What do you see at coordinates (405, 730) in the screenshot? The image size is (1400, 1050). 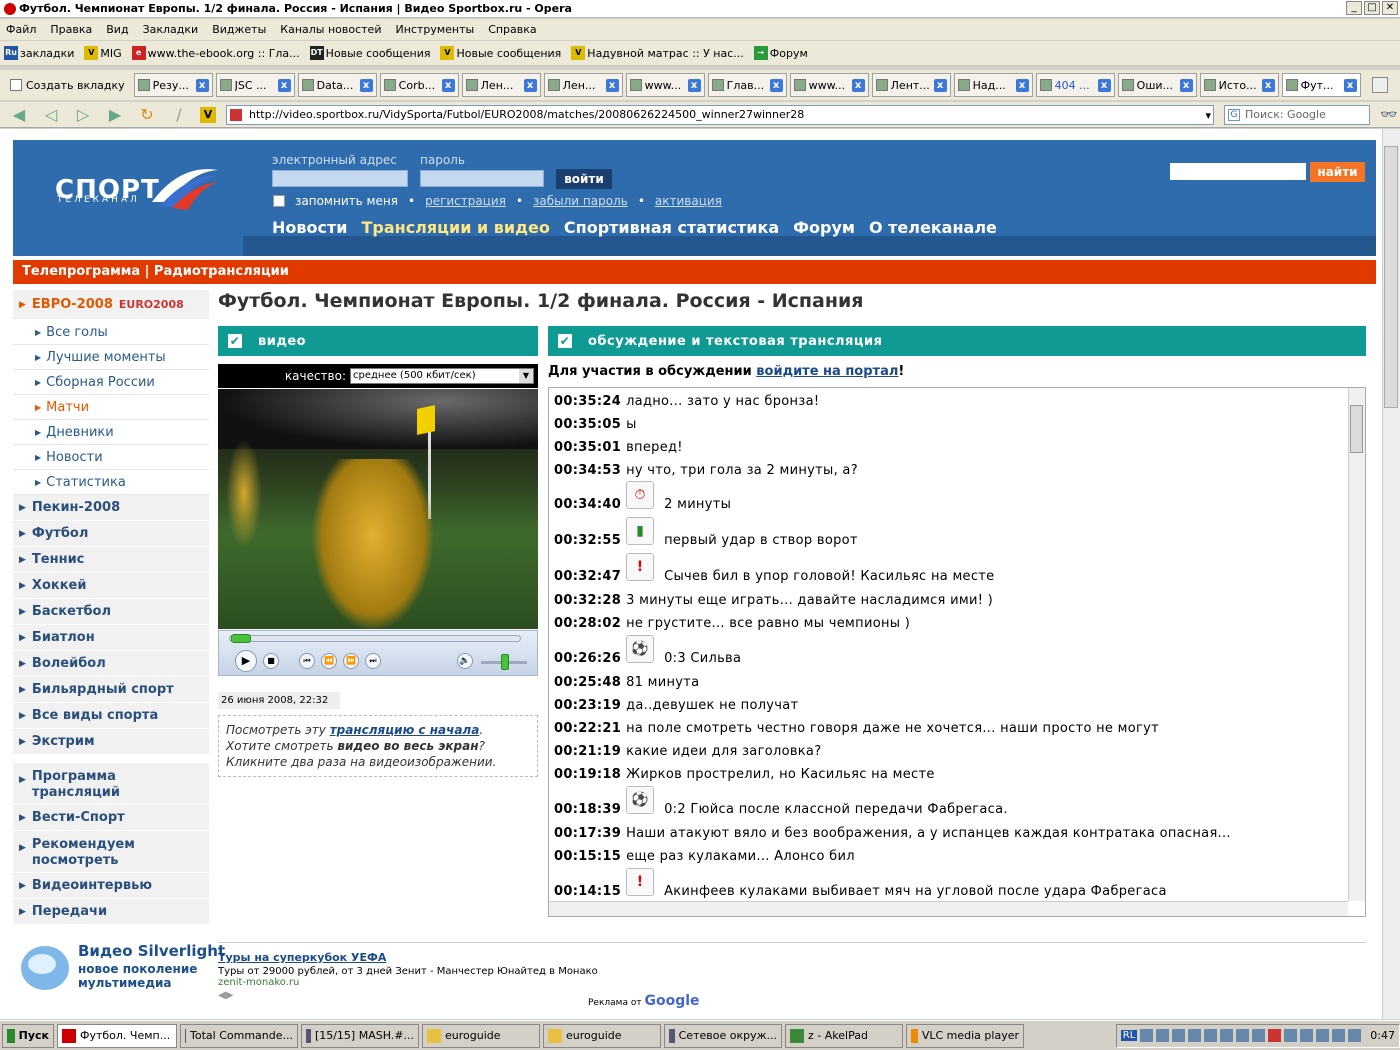 I see `from-start-link: трансляцию с начала` at bounding box center [405, 730].